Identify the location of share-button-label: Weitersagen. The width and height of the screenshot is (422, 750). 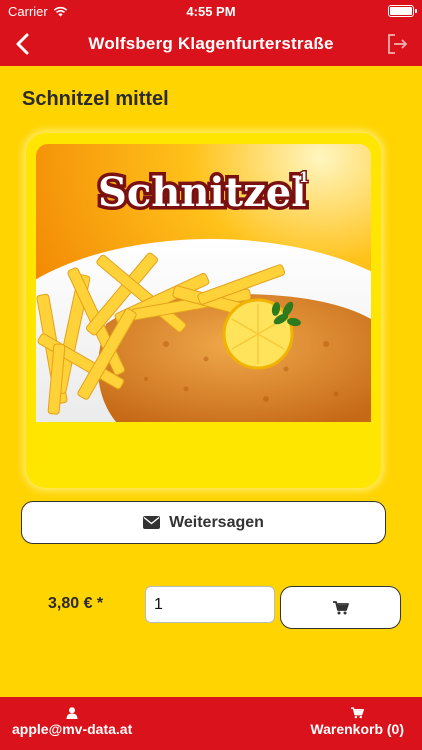
(216, 522).